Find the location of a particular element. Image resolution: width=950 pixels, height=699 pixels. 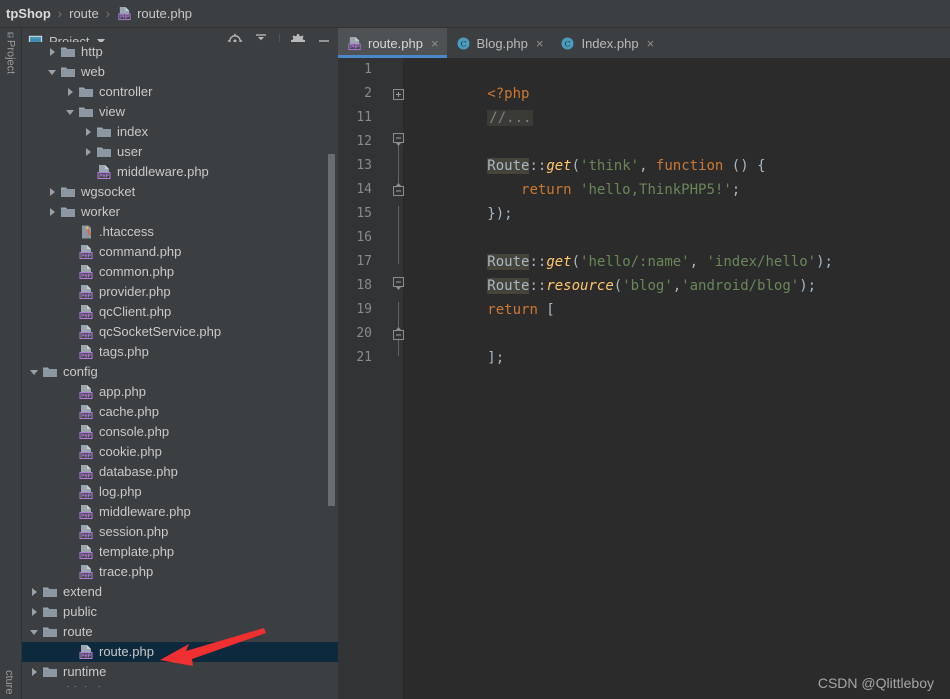

tree-folder-row: worker is located at coordinates (180, 212).